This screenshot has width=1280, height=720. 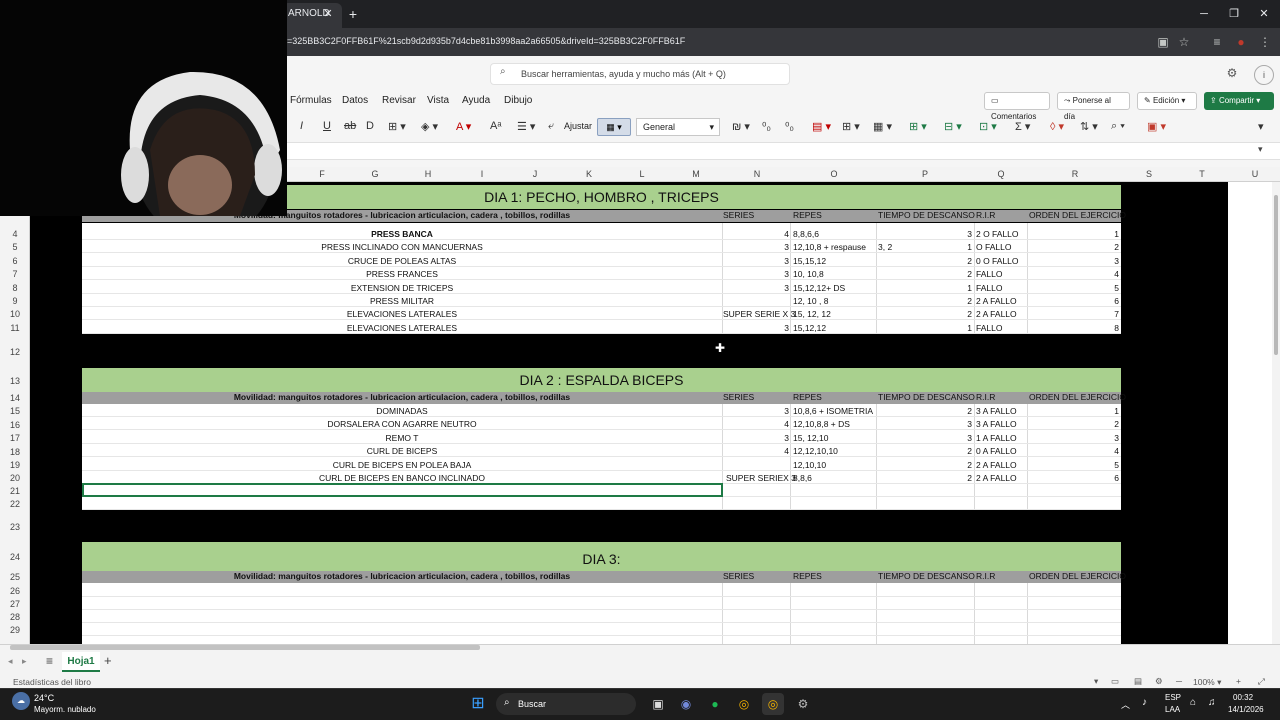 I want to click on row-header-29: 29, so click(x=15, y=630).